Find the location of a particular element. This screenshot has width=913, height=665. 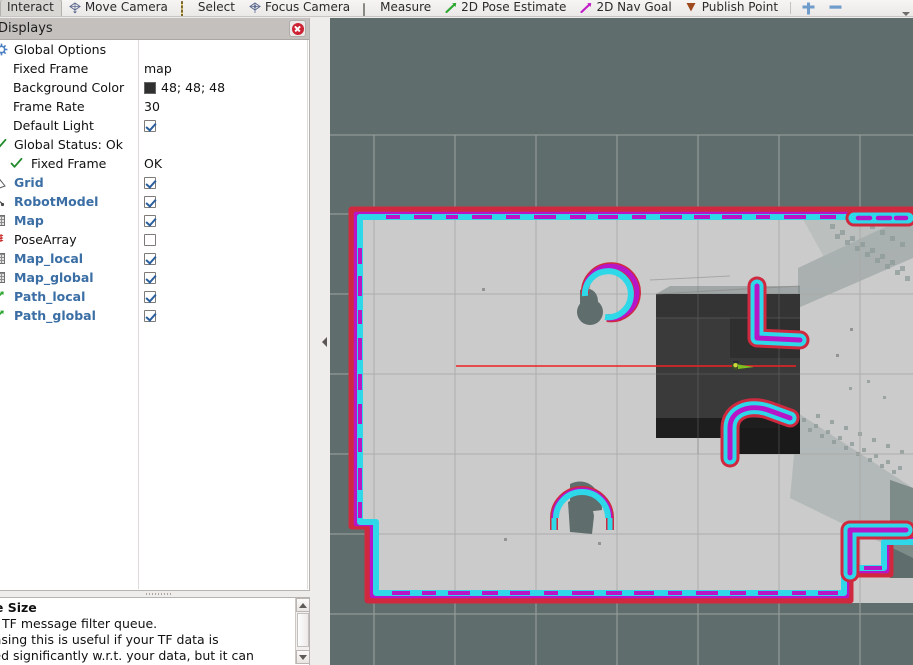

tool-measure: Measure is located at coordinates (397, 8).